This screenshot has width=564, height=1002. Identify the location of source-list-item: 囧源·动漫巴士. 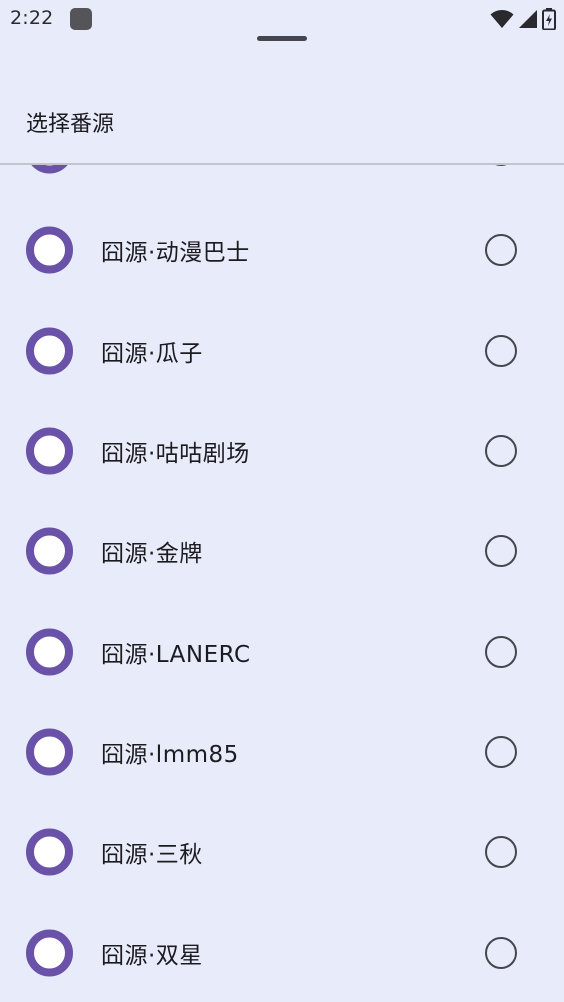
(282, 250).